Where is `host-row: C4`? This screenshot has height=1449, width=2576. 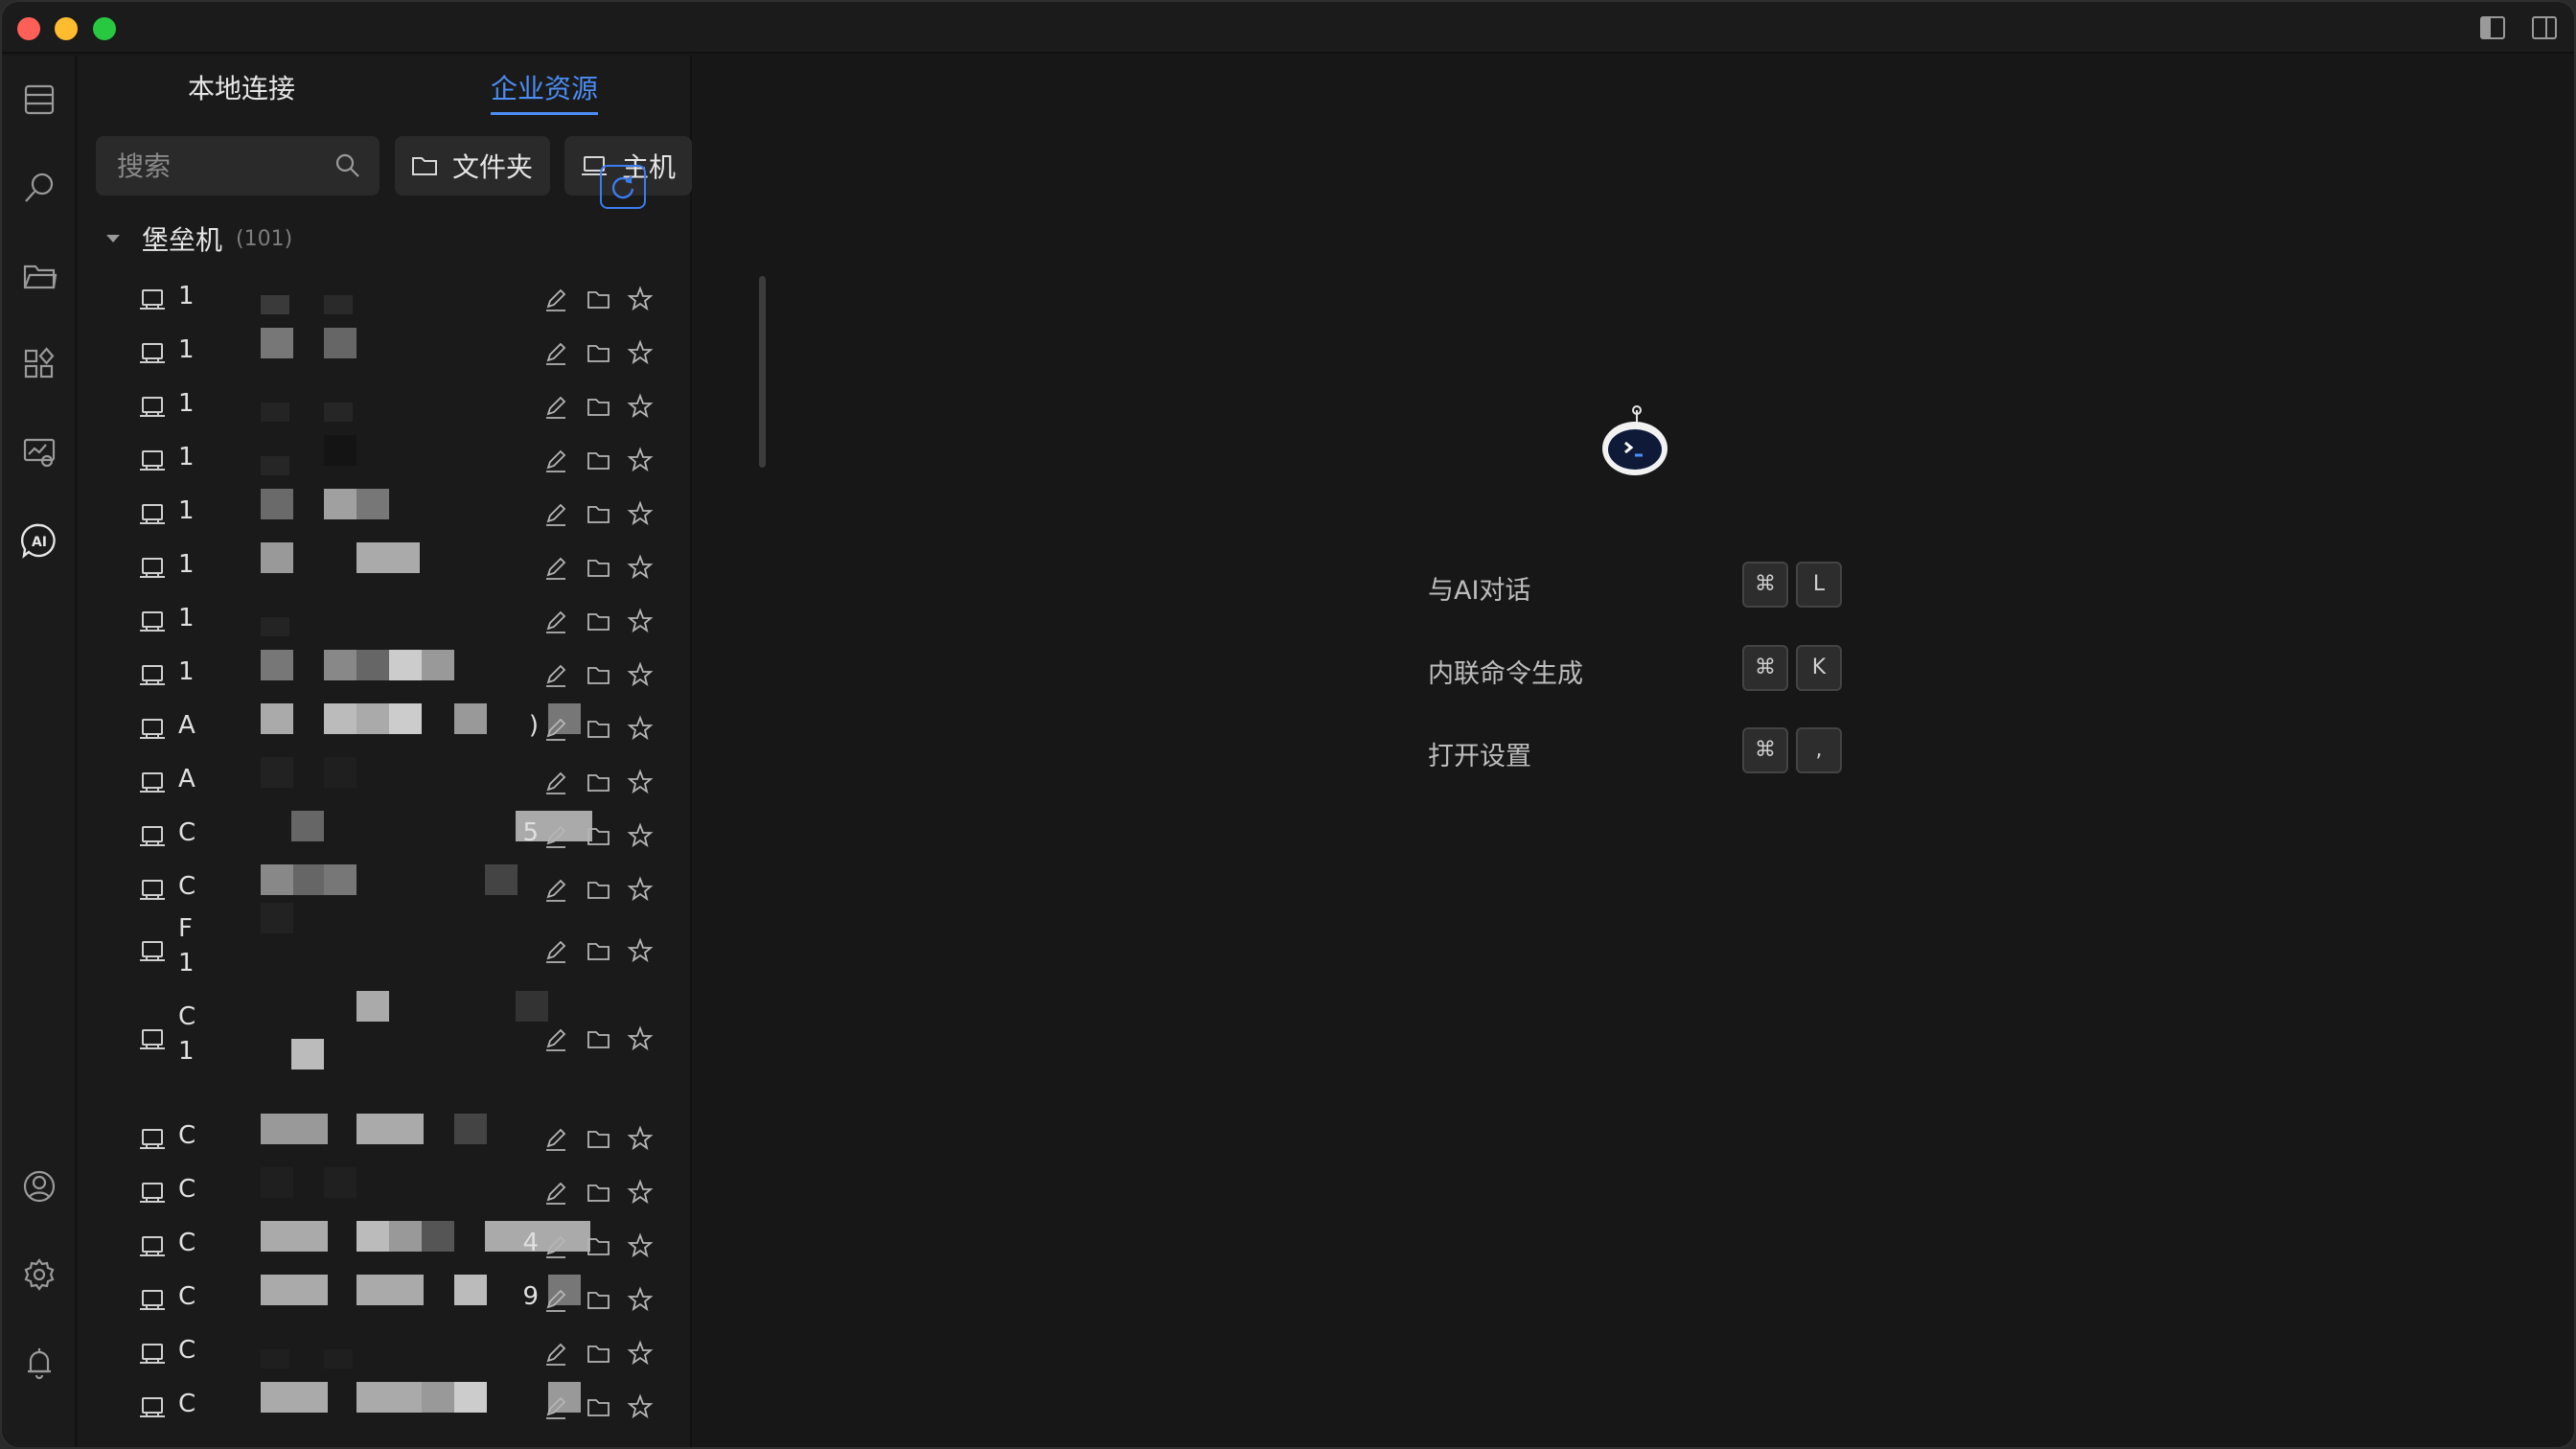 host-row: C4 is located at coordinates (385, 1243).